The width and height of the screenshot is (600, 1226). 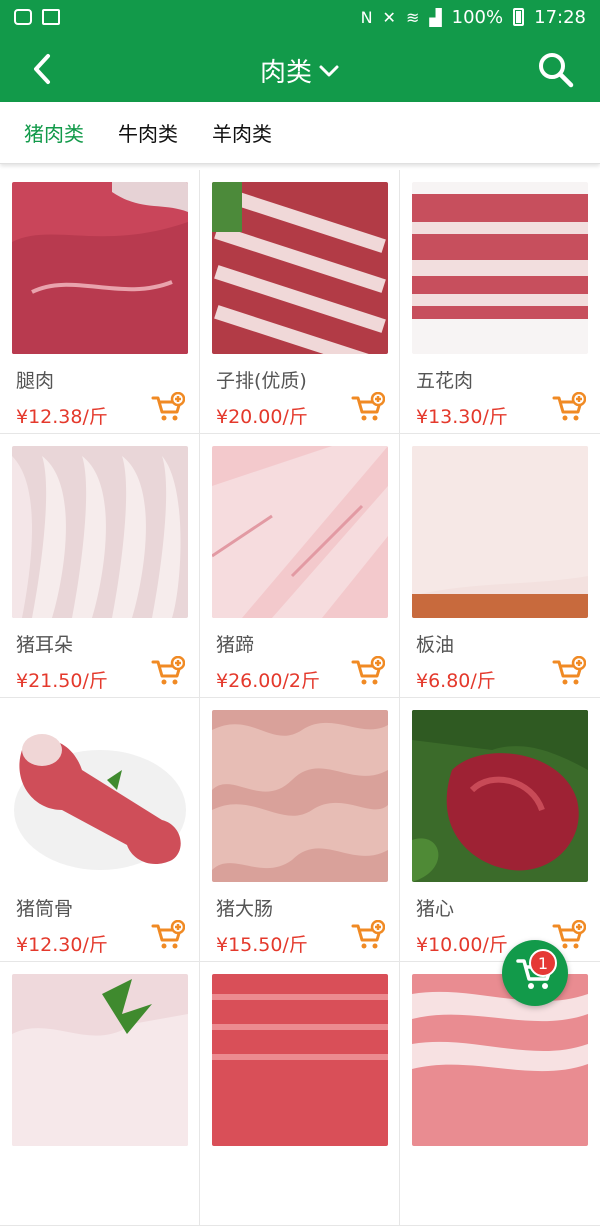 I want to click on product-card: 猪大肠 ¥15.50/斤, so click(x=300, y=830).